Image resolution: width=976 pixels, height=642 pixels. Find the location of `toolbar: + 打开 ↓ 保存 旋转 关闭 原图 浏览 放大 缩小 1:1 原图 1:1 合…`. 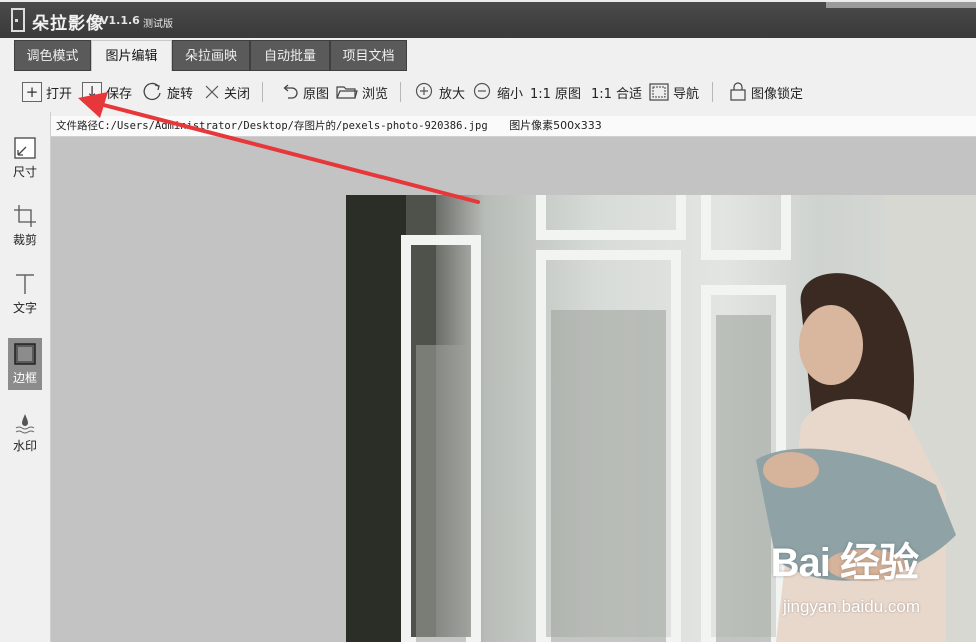

toolbar: + 打开 ↓ 保存 旋转 关闭 原图 浏览 放大 缩小 1:1 原图 1:1 合… is located at coordinates (488, 92).